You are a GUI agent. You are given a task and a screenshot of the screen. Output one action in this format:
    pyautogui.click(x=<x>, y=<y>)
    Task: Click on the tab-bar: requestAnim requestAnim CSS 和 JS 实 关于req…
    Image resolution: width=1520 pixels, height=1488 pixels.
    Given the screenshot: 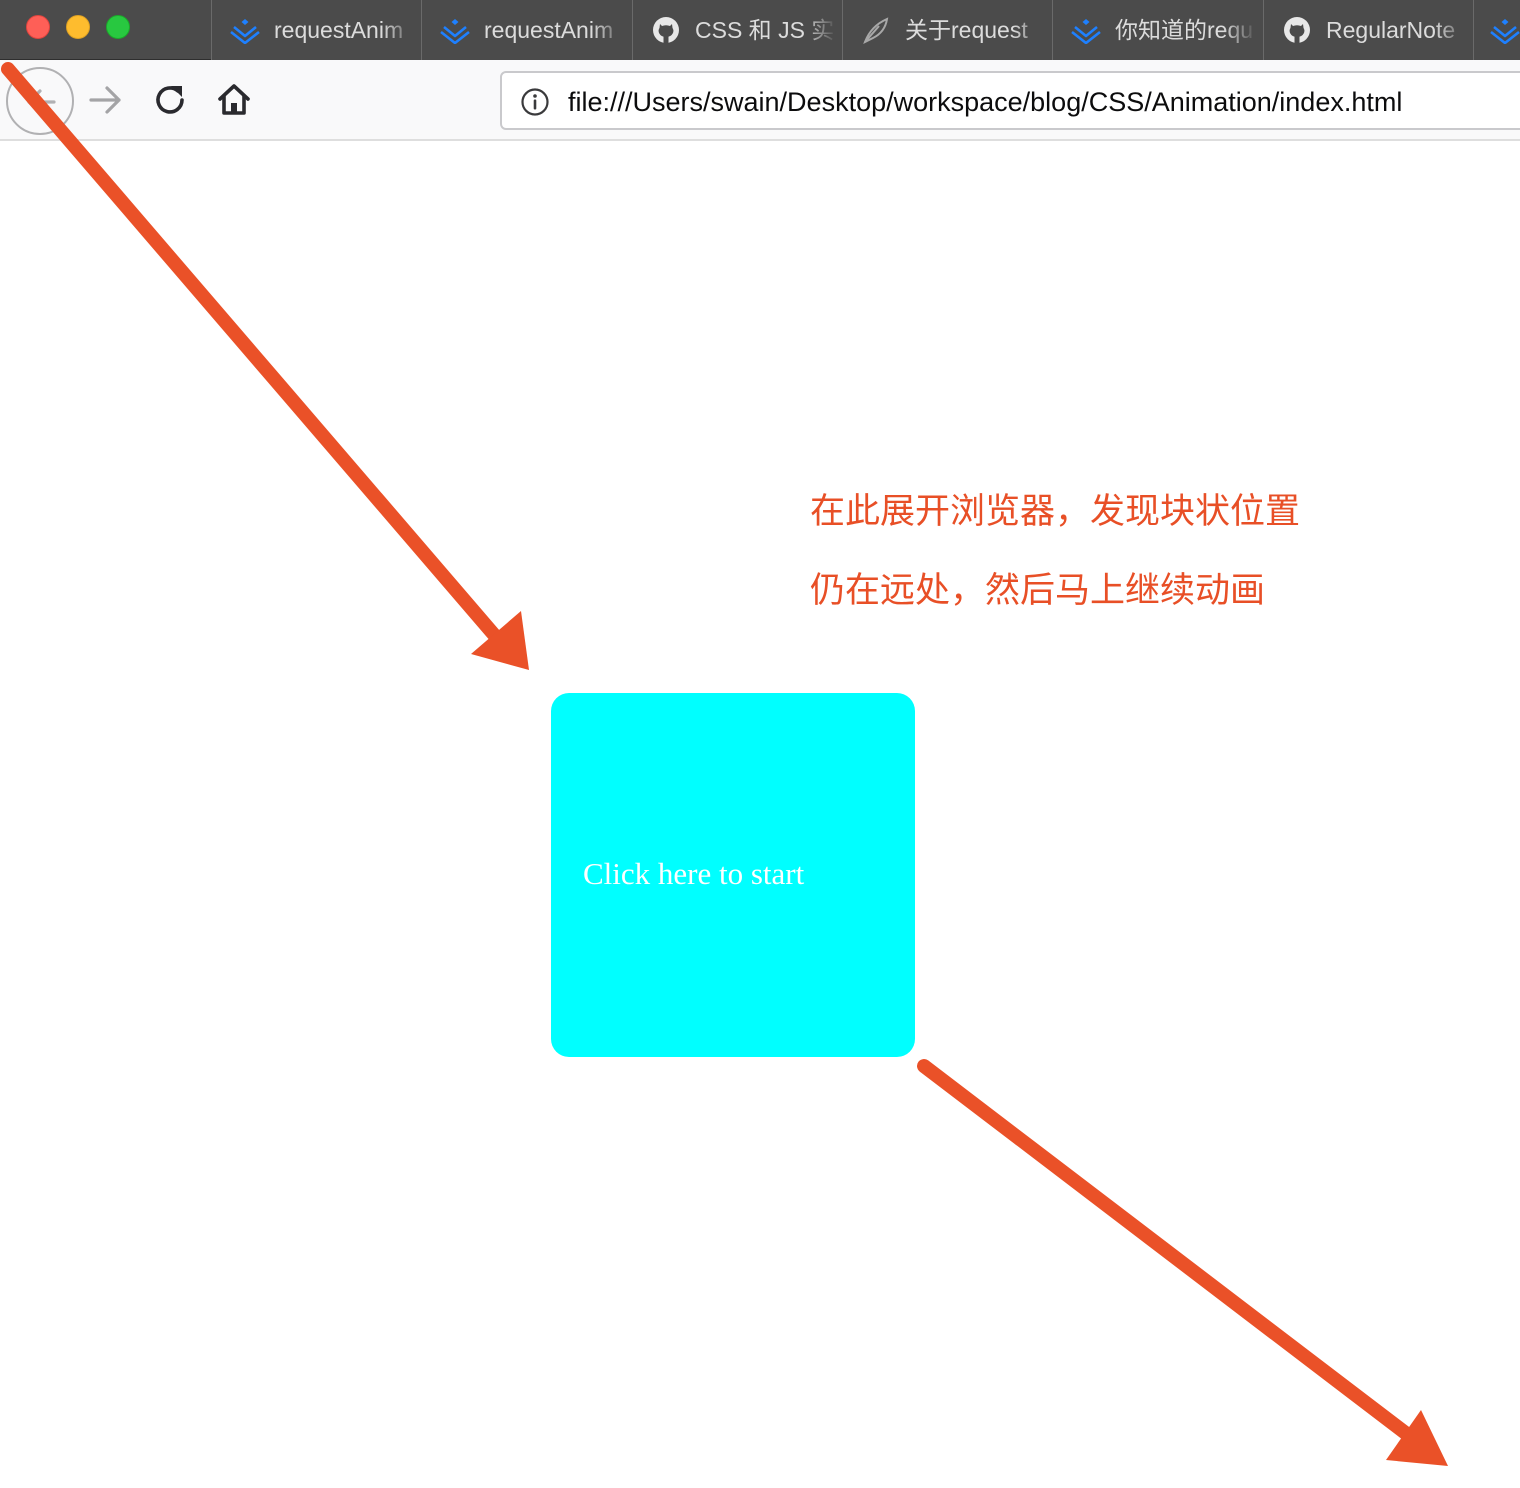 What is the action you would take?
    pyautogui.click(x=760, y=30)
    